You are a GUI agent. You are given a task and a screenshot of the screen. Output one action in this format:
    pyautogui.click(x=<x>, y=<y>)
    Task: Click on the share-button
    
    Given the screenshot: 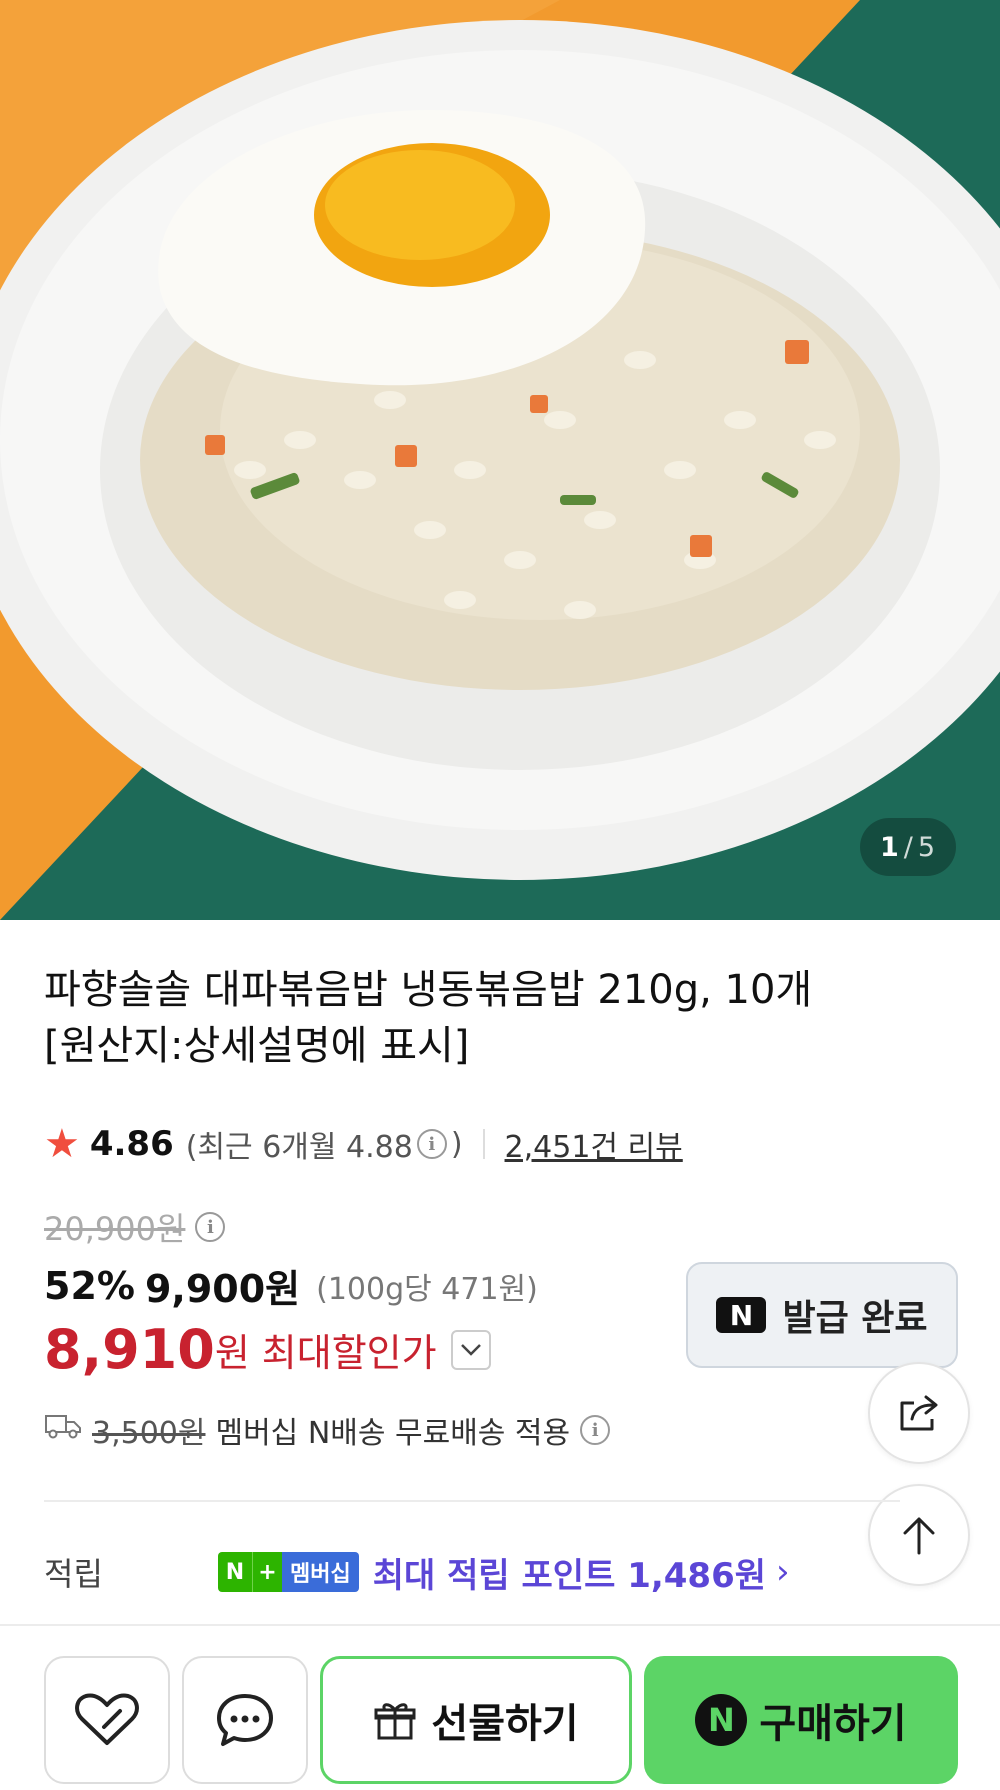 What is the action you would take?
    pyautogui.click(x=919, y=1413)
    